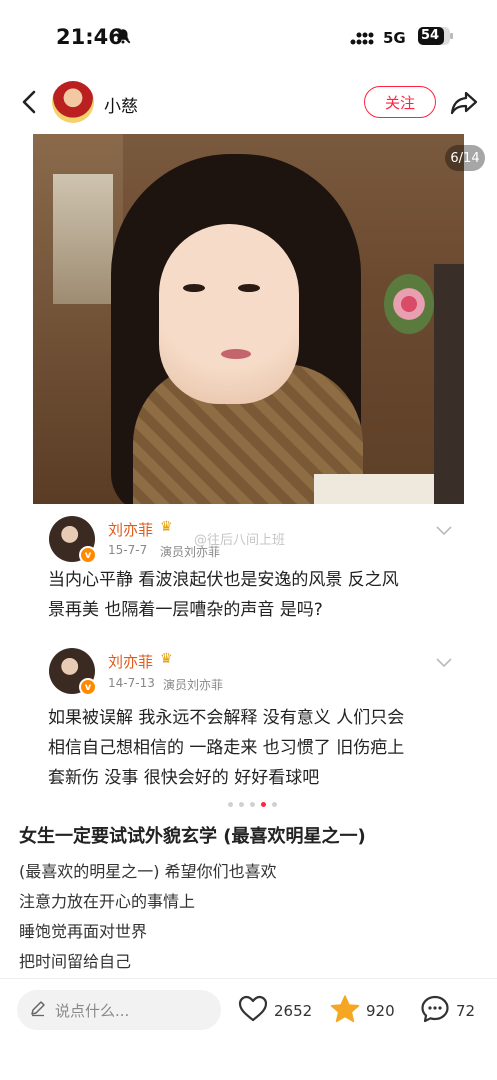 The height and width of the screenshot is (1080, 497). What do you see at coordinates (38, 1010) in the screenshot?
I see `pencil-icon` at bounding box center [38, 1010].